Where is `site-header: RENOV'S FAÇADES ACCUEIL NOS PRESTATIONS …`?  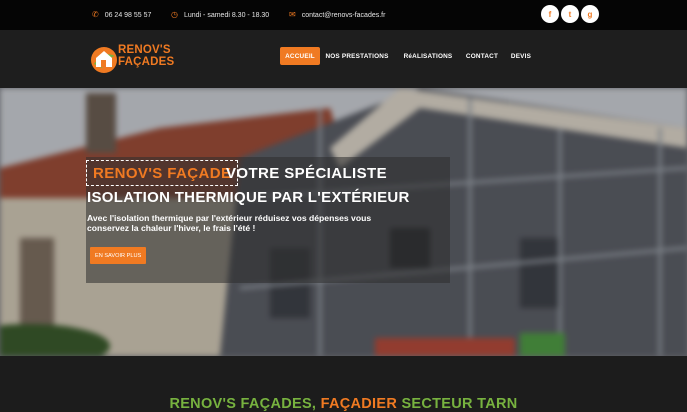 site-header: RENOV'S FAÇADES ACCUEIL NOS PRESTATIONS … is located at coordinates (343, 59).